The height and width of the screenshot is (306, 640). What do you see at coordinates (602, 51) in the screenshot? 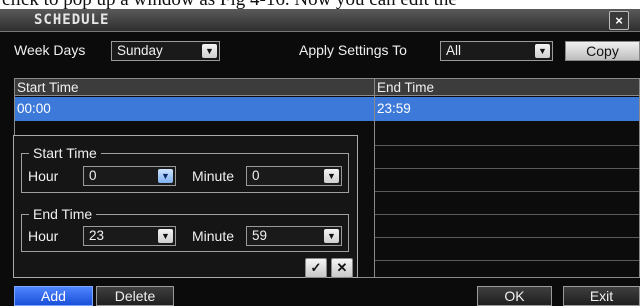
I see `copy-button: Copy` at bounding box center [602, 51].